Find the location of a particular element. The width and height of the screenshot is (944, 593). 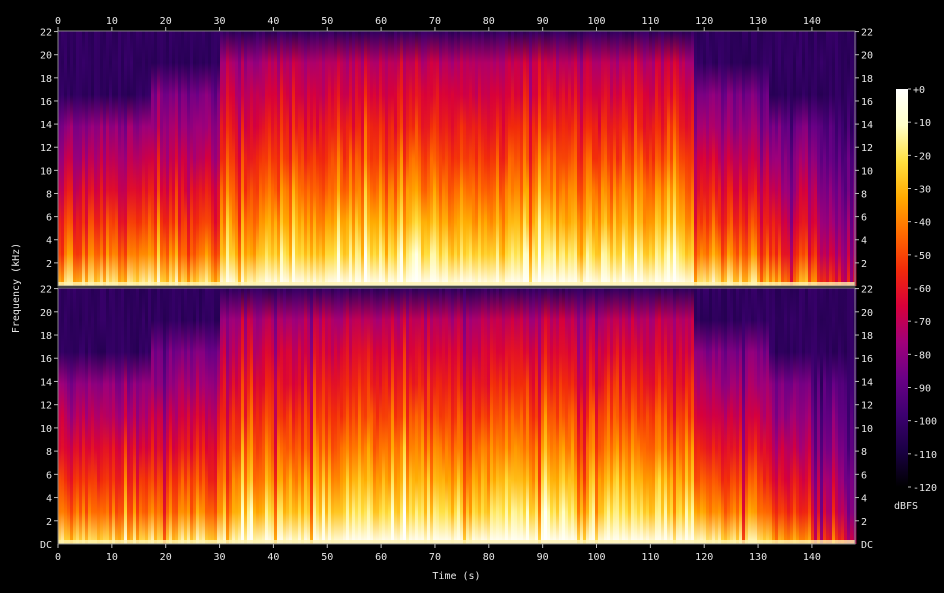

y-tick-label: 14 is located at coordinates (46, 382).